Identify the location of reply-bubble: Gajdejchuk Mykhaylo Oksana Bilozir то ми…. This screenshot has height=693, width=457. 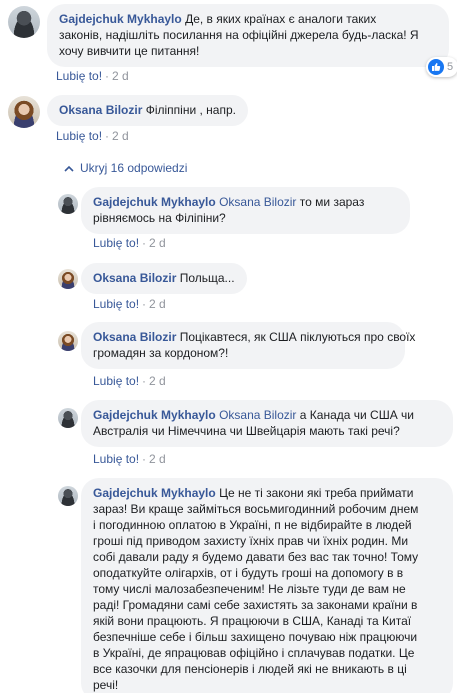
(245, 210).